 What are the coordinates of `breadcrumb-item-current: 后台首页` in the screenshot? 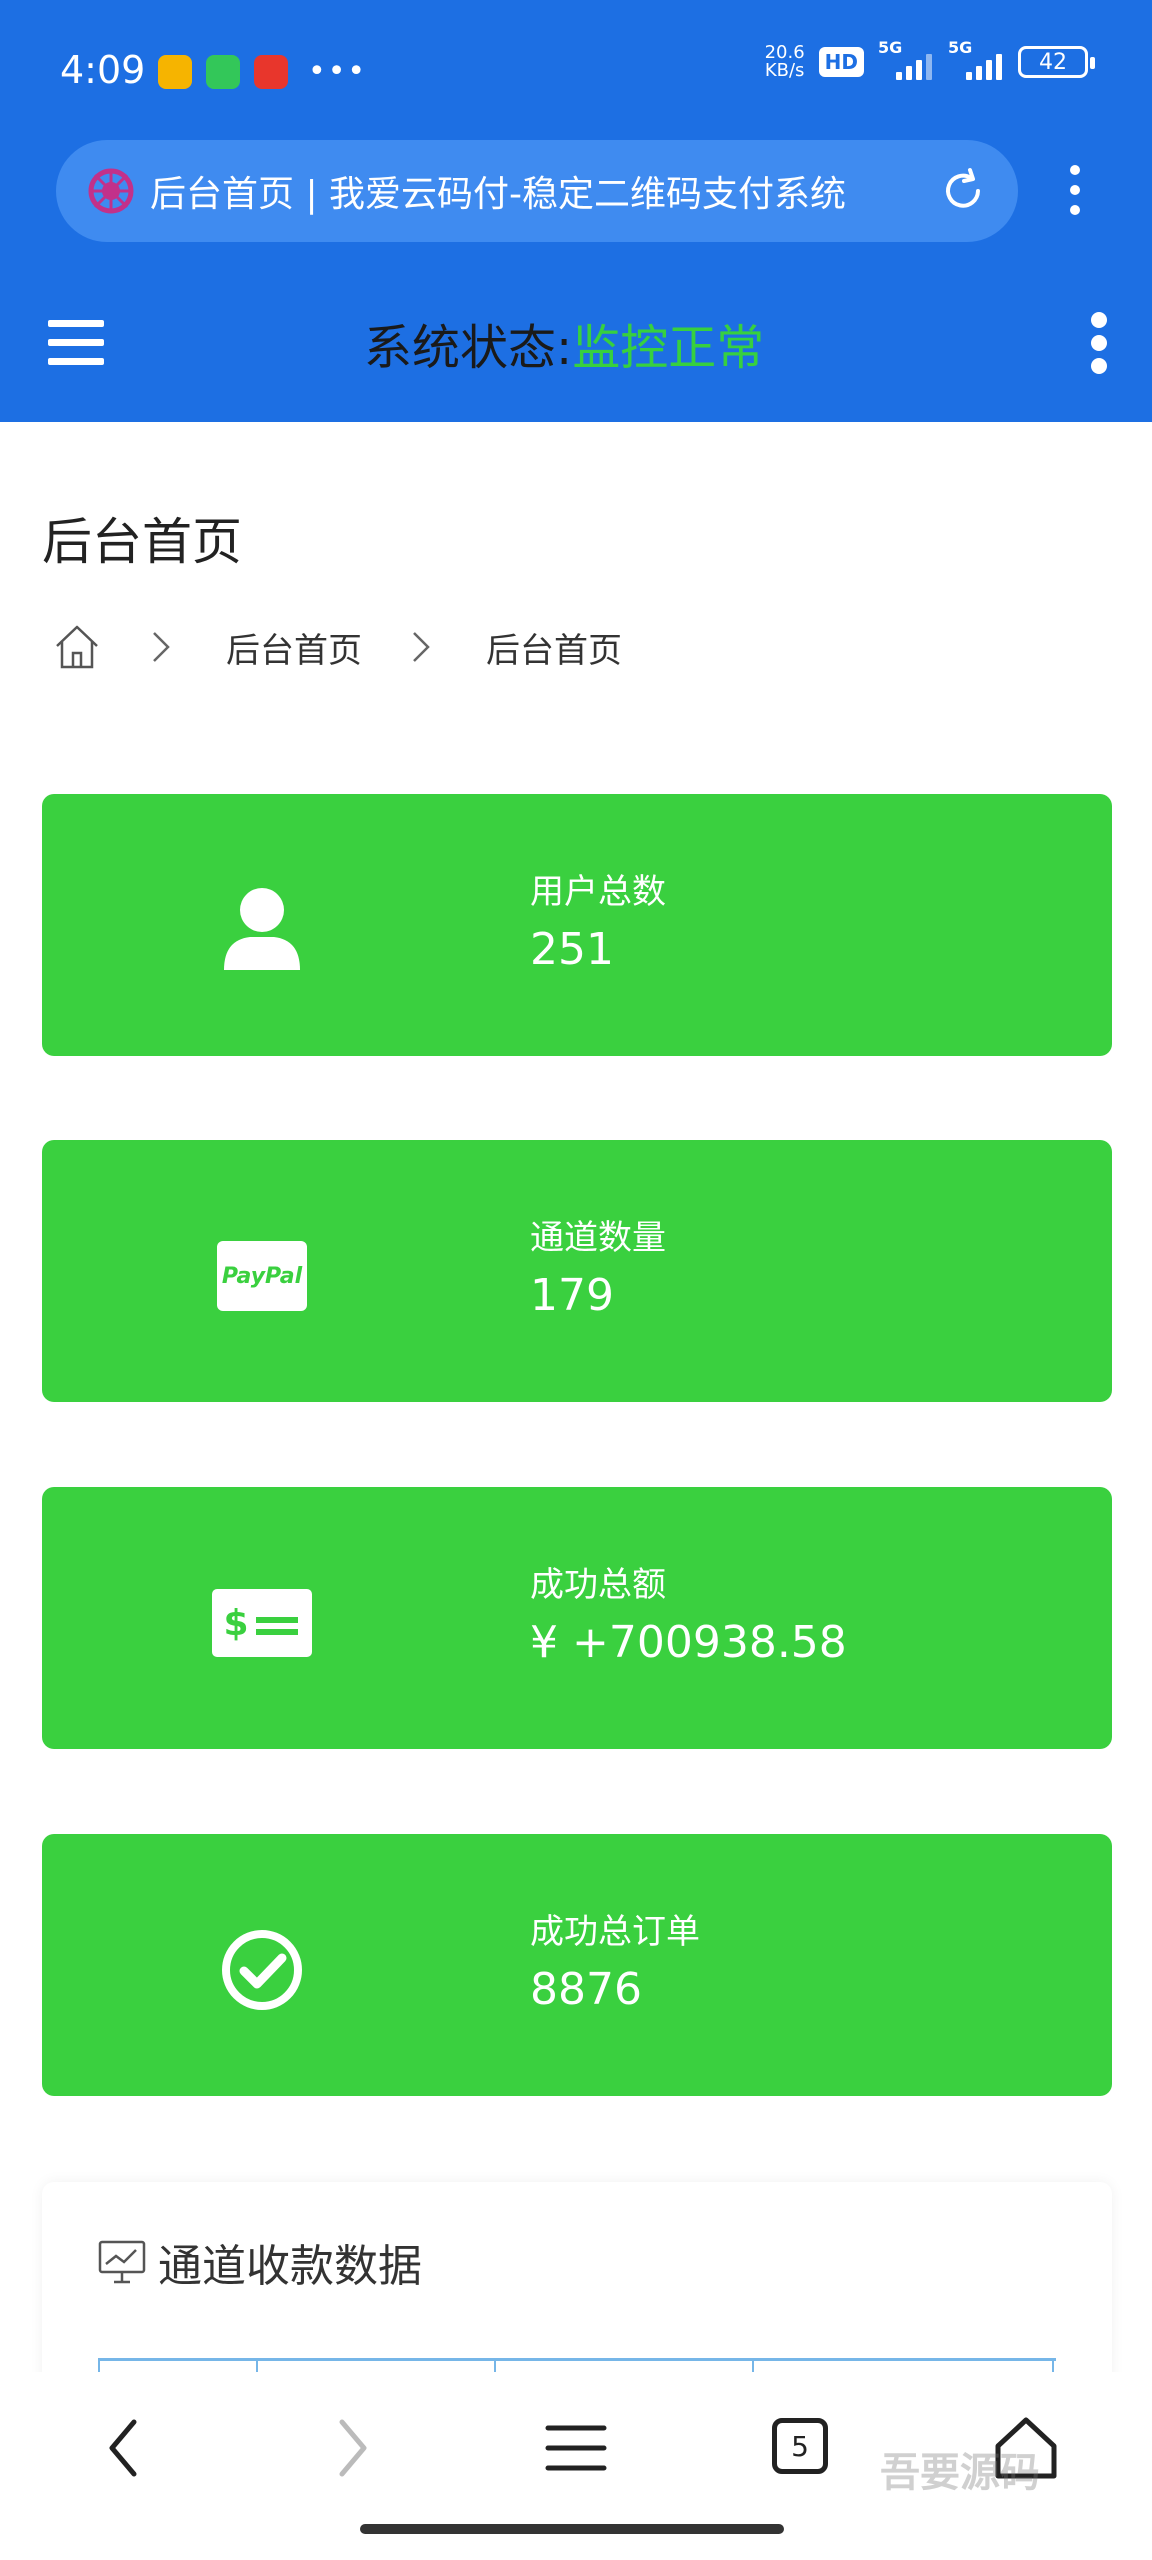 It's located at (554, 650).